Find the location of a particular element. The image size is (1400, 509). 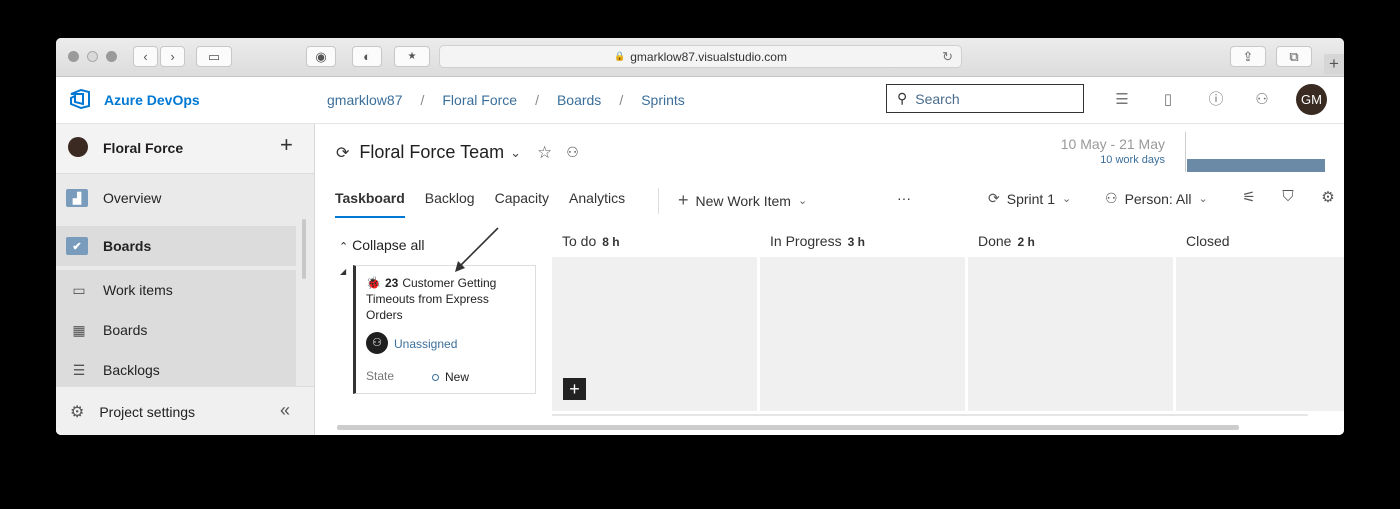

annotation-arrow is located at coordinates (477, 249).